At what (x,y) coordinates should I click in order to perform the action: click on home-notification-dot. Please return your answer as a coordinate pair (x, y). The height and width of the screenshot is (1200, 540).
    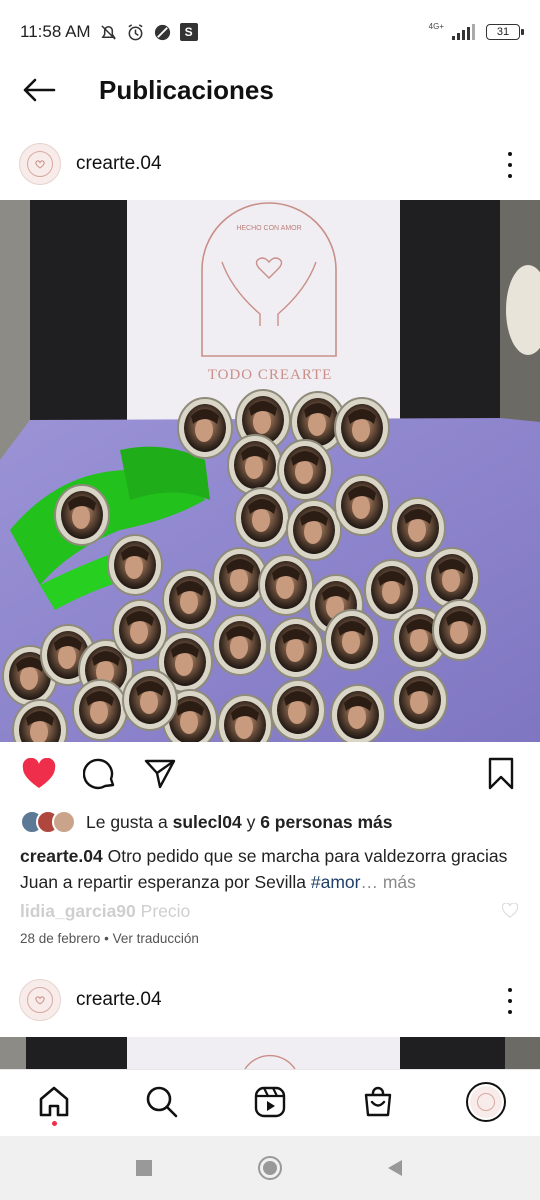
    Looking at the image, I should click on (54, 1123).